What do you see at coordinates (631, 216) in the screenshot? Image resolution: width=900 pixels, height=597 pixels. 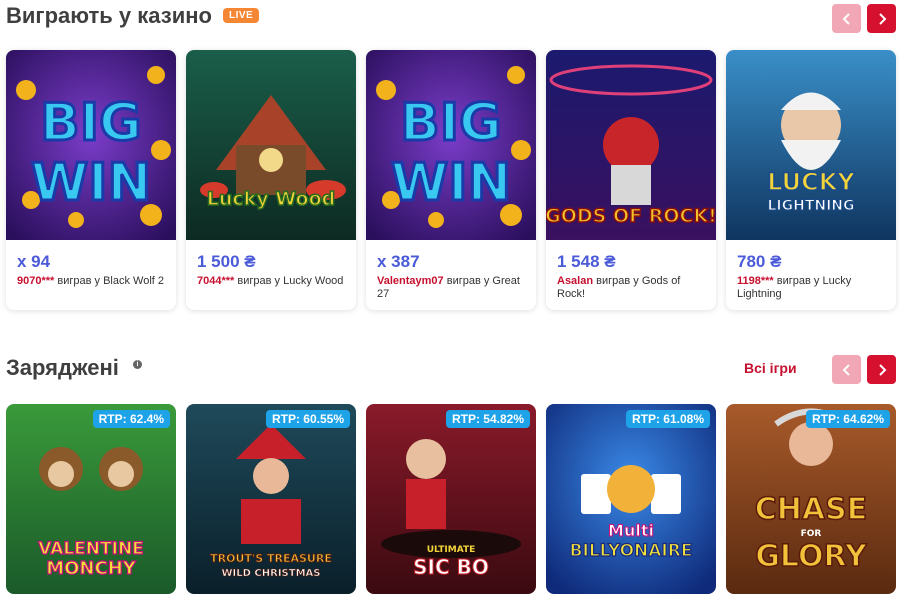 I see `game-logo: GODS OF ROCK!` at bounding box center [631, 216].